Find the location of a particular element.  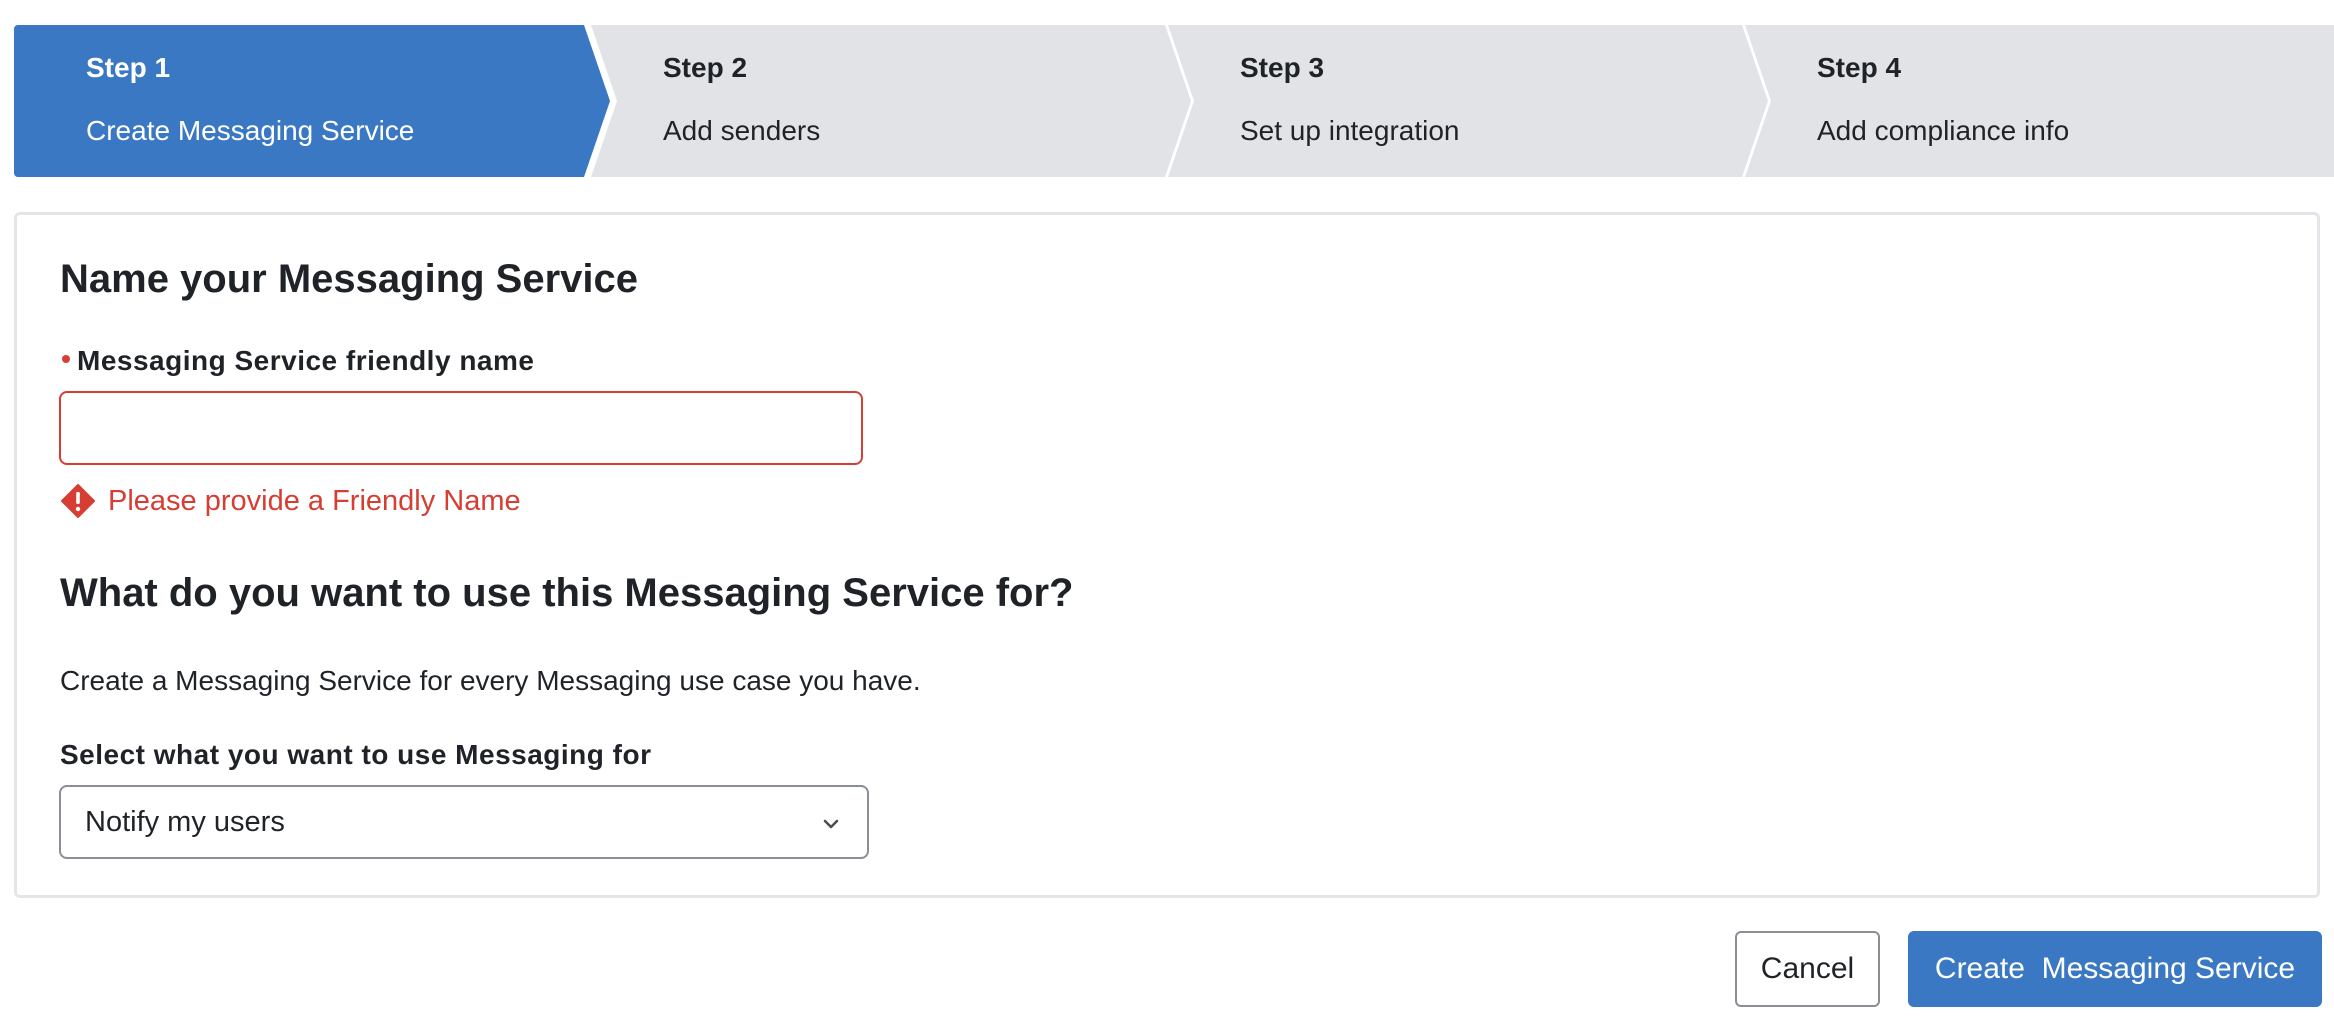

chevron-down-icon is located at coordinates (831, 824).